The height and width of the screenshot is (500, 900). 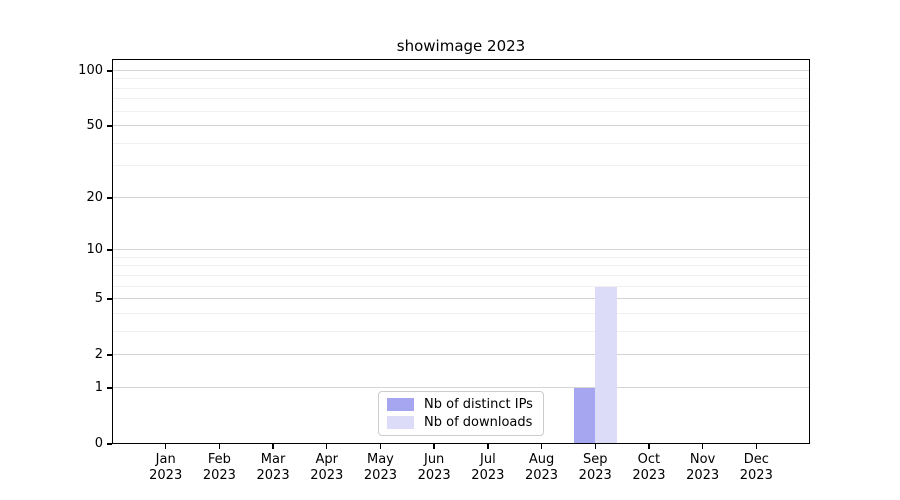 What do you see at coordinates (94, 250) in the screenshot?
I see `y-tick-label: 10` at bounding box center [94, 250].